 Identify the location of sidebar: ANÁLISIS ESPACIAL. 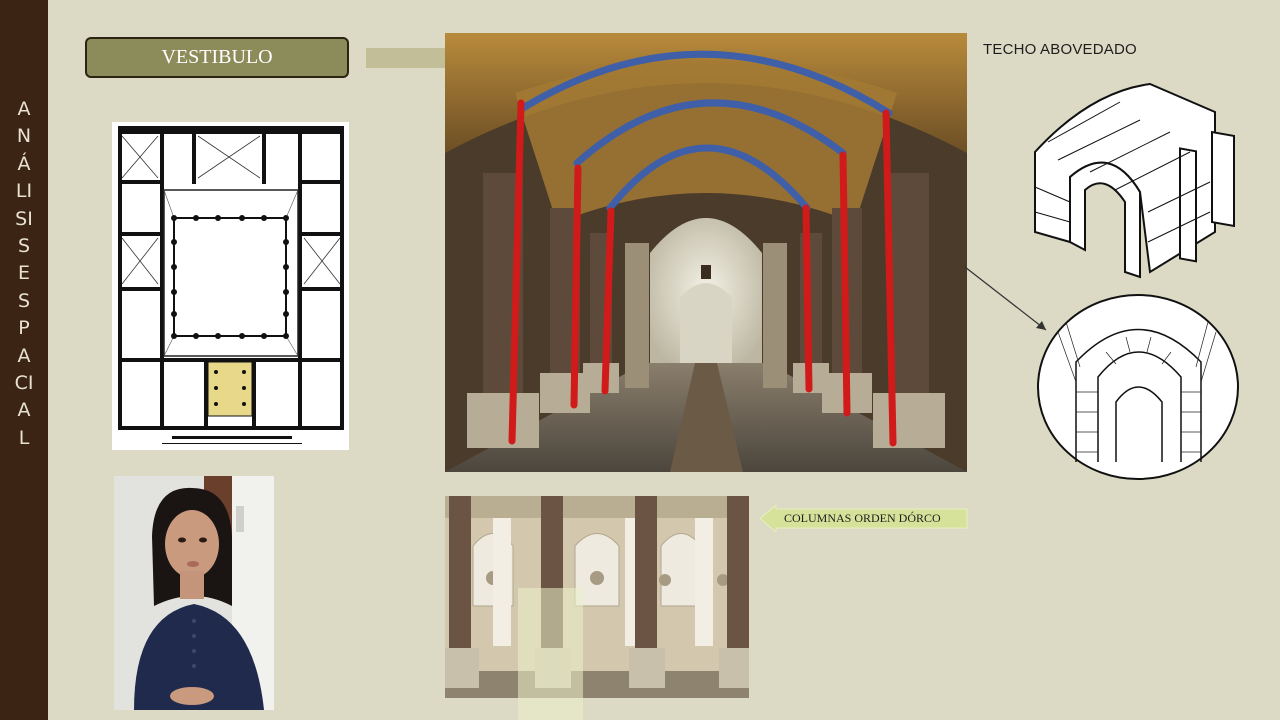
(24, 360).